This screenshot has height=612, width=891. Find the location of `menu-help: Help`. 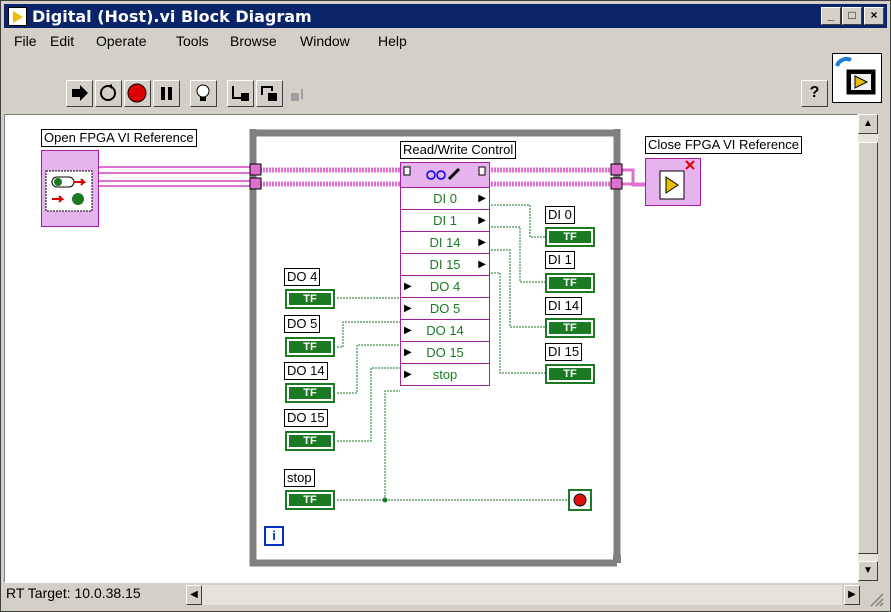

menu-help: Help is located at coordinates (392, 41).